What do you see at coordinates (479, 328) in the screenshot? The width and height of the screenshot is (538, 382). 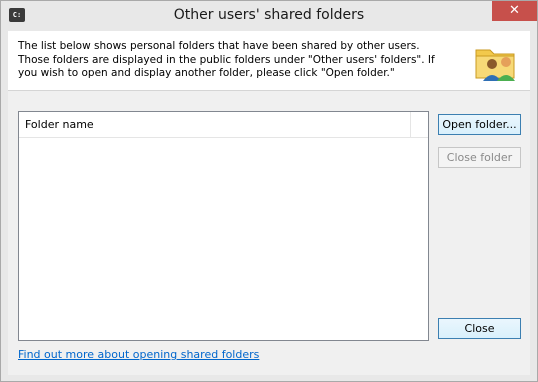 I see `close-button: Close` at bounding box center [479, 328].